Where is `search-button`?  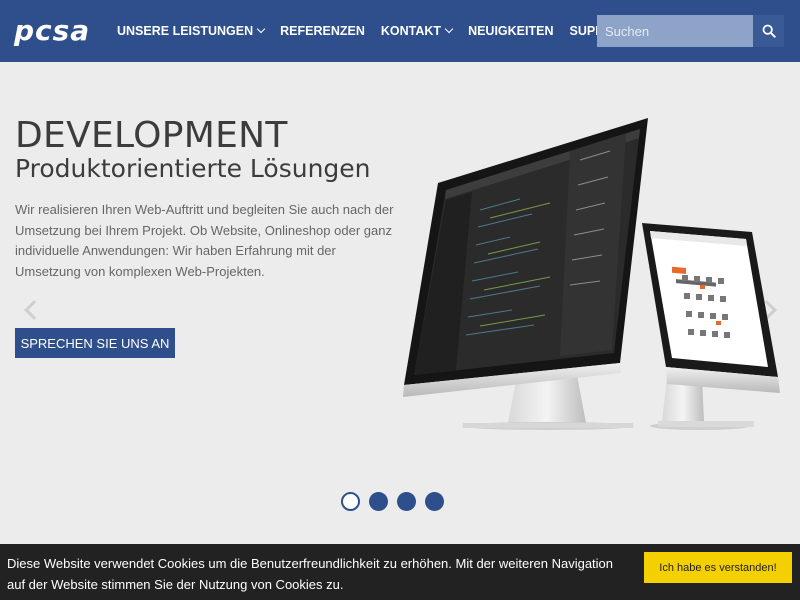 search-button is located at coordinates (768, 31).